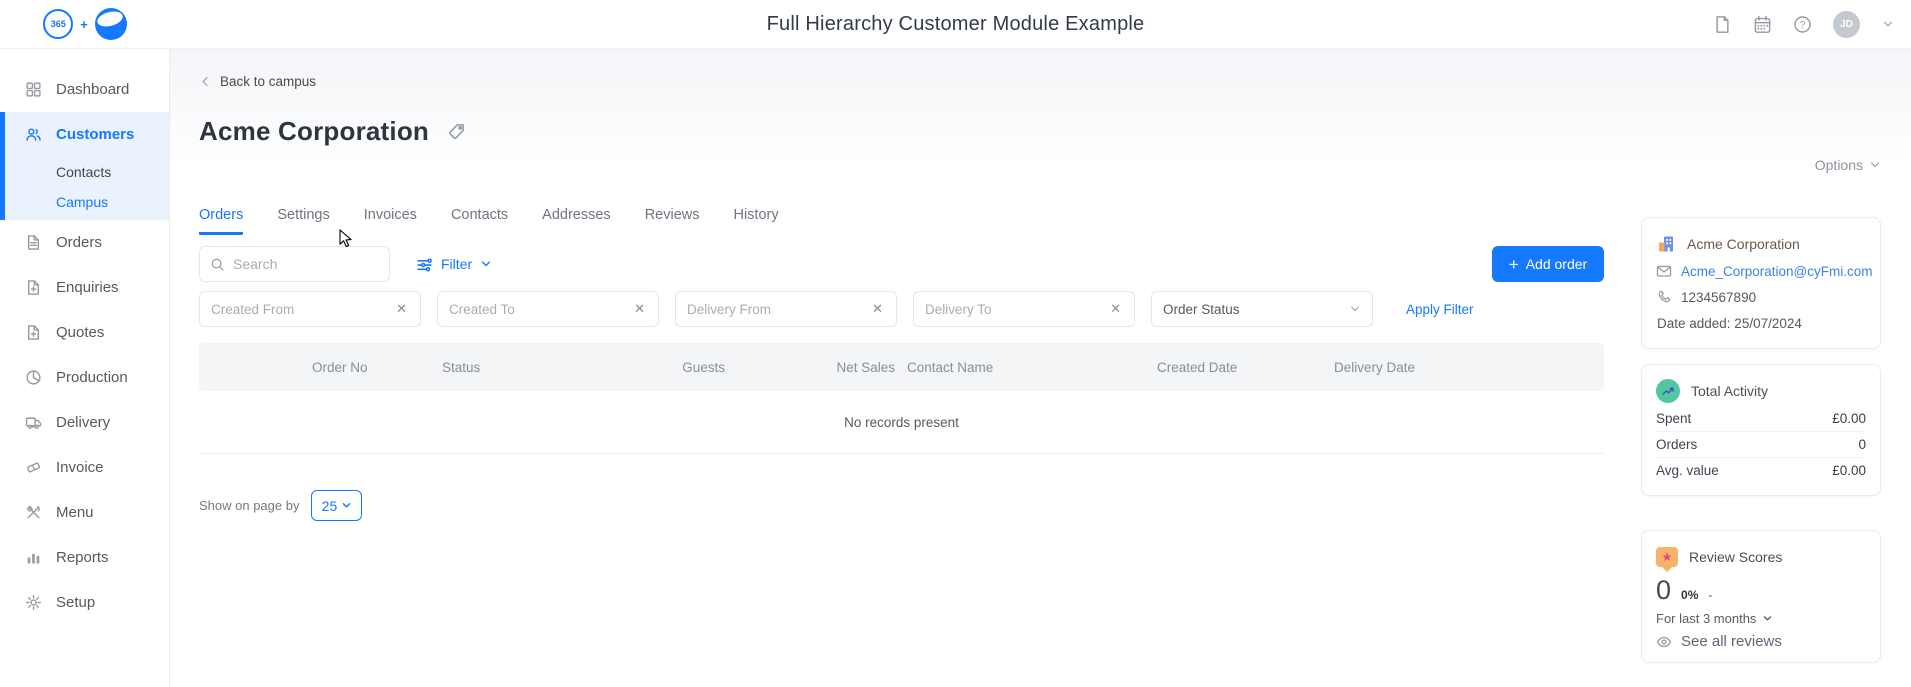  Describe the element at coordinates (221, 221) in the screenshot. I see `tab-orders: Orders` at that location.